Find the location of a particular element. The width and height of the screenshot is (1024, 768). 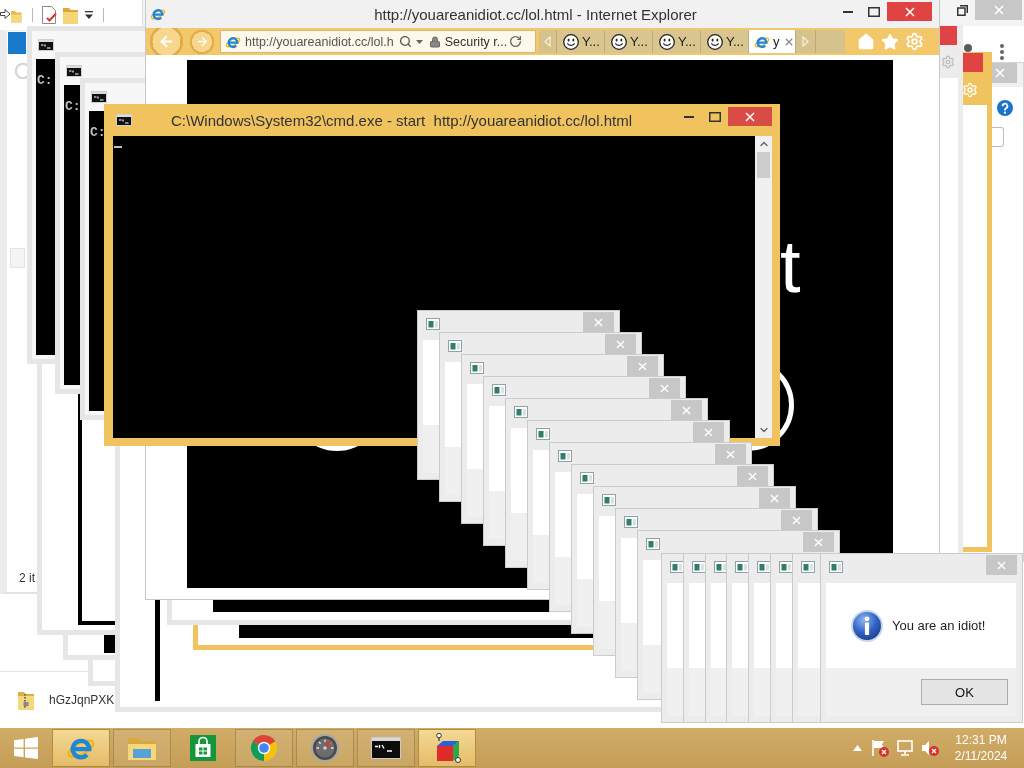

settings-icon is located at coordinates (948, 62).